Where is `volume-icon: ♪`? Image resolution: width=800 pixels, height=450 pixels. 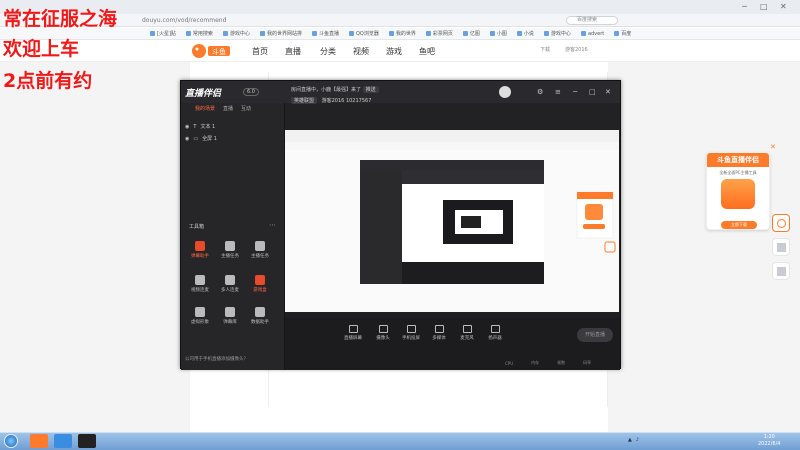
volume-icon: ♪ is located at coordinates (637, 440).